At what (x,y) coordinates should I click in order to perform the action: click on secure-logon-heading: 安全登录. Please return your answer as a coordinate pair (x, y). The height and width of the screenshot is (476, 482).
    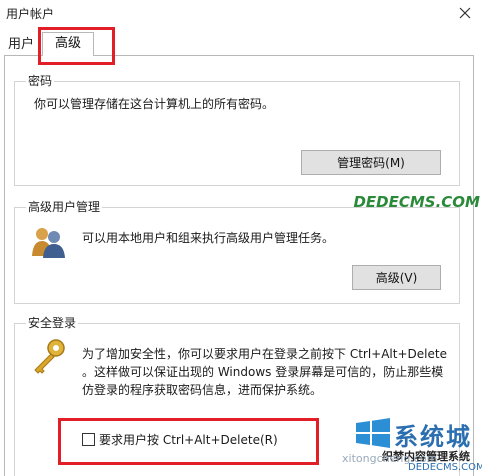
    Looking at the image, I should click on (52, 322).